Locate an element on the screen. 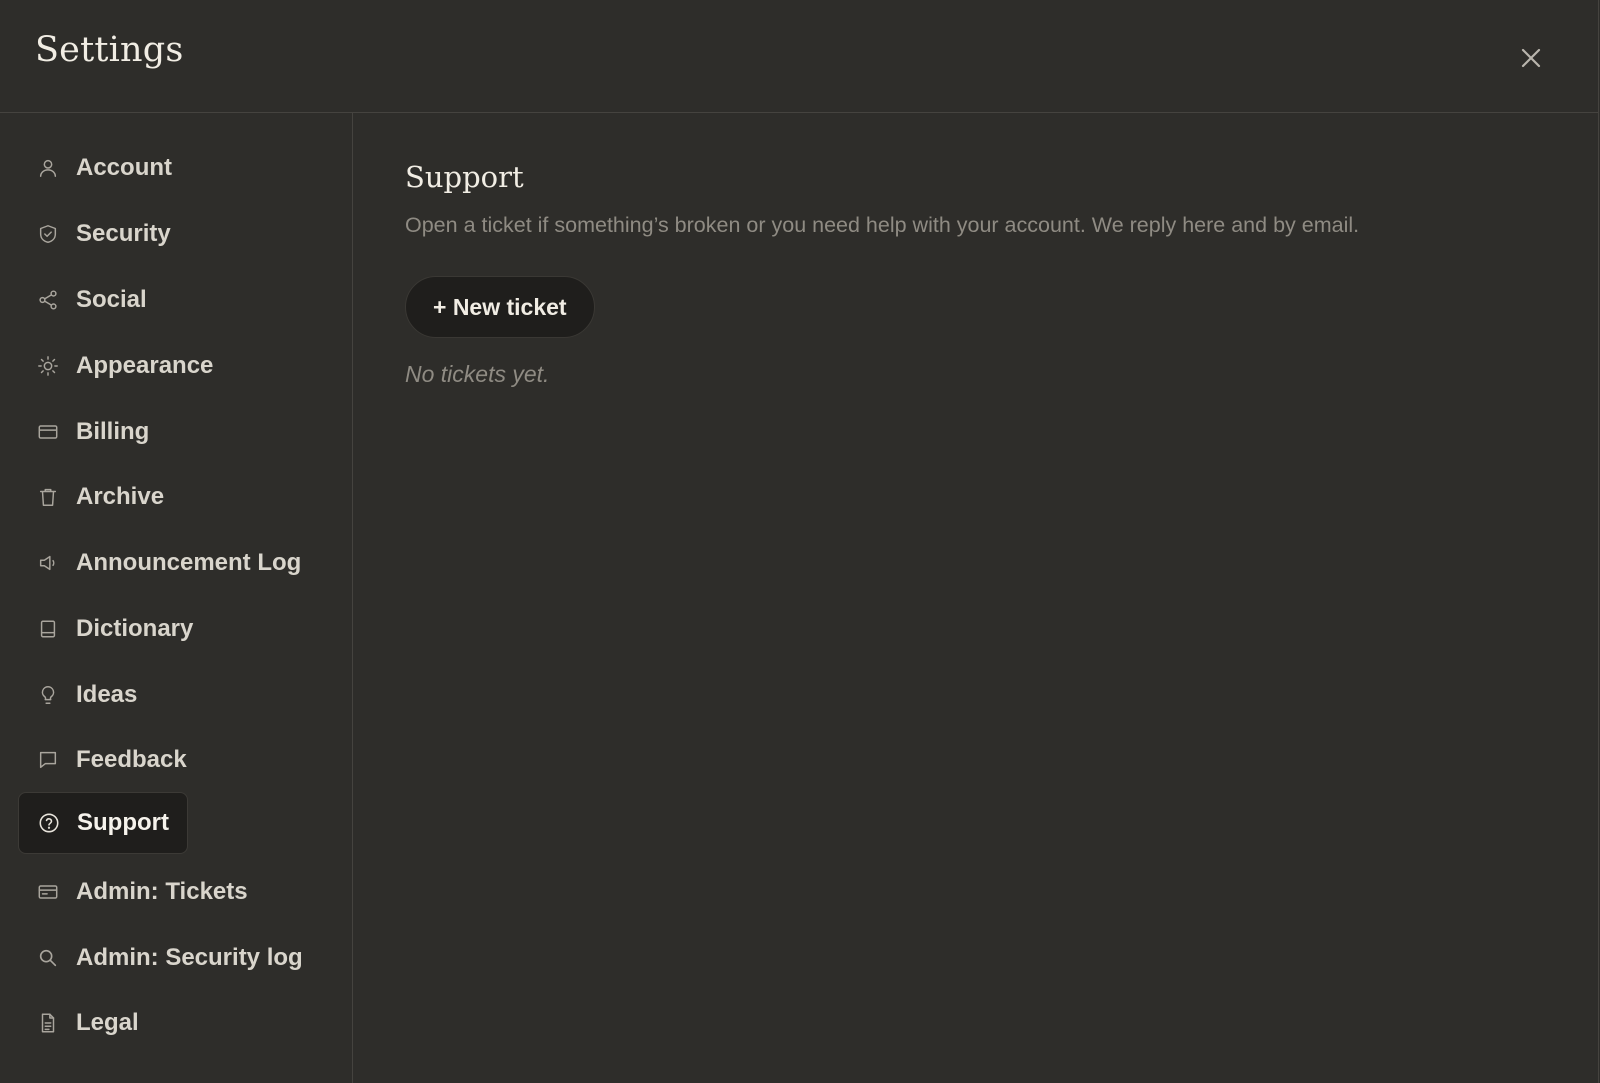  sidebar-item-admin-security-log: Admin: Security log is located at coordinates (169, 958).